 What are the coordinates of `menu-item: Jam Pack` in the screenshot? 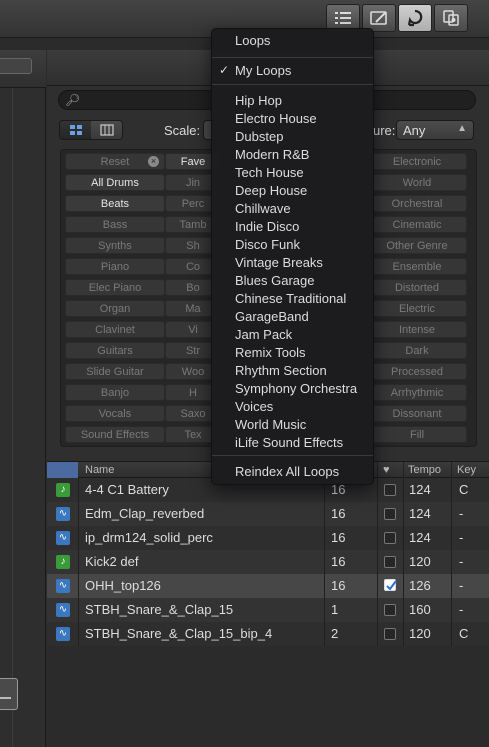 It's located at (263, 334).